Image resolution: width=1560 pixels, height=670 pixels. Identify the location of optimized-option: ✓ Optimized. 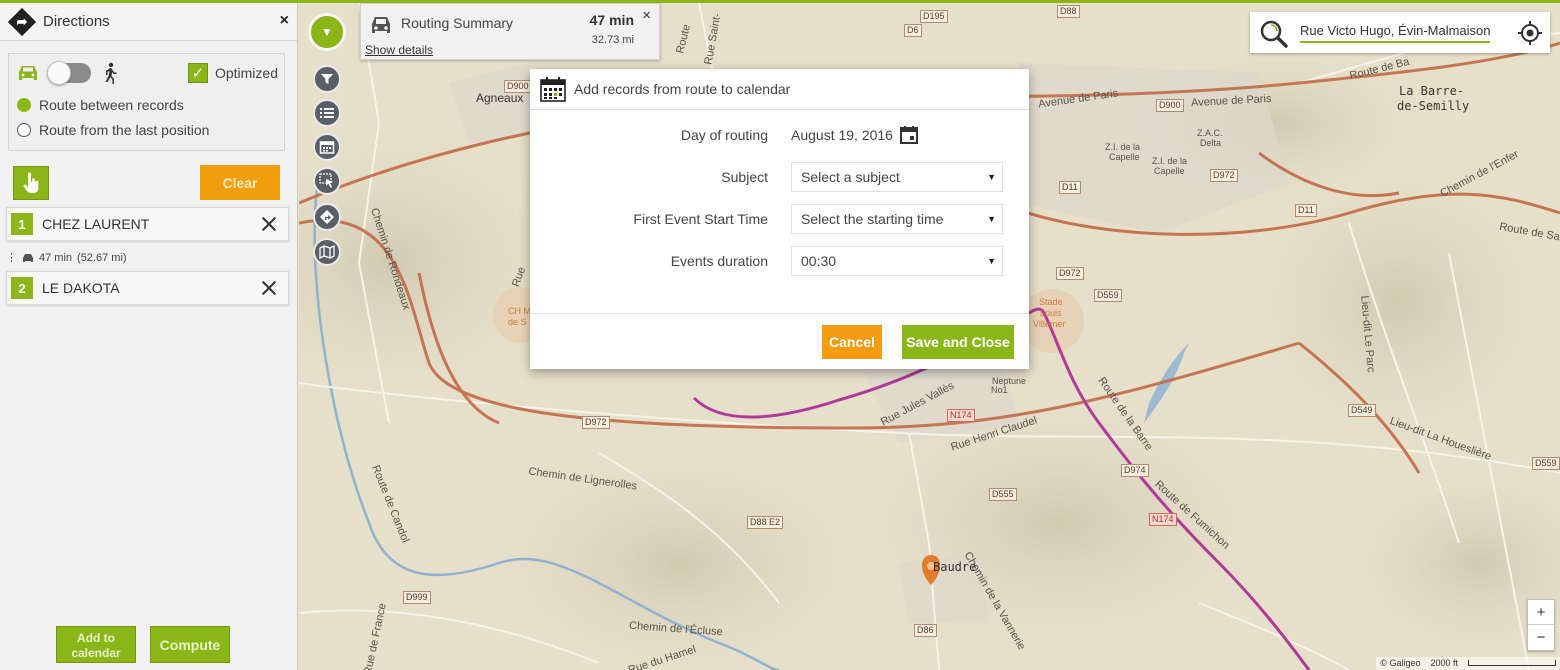
(232, 73).